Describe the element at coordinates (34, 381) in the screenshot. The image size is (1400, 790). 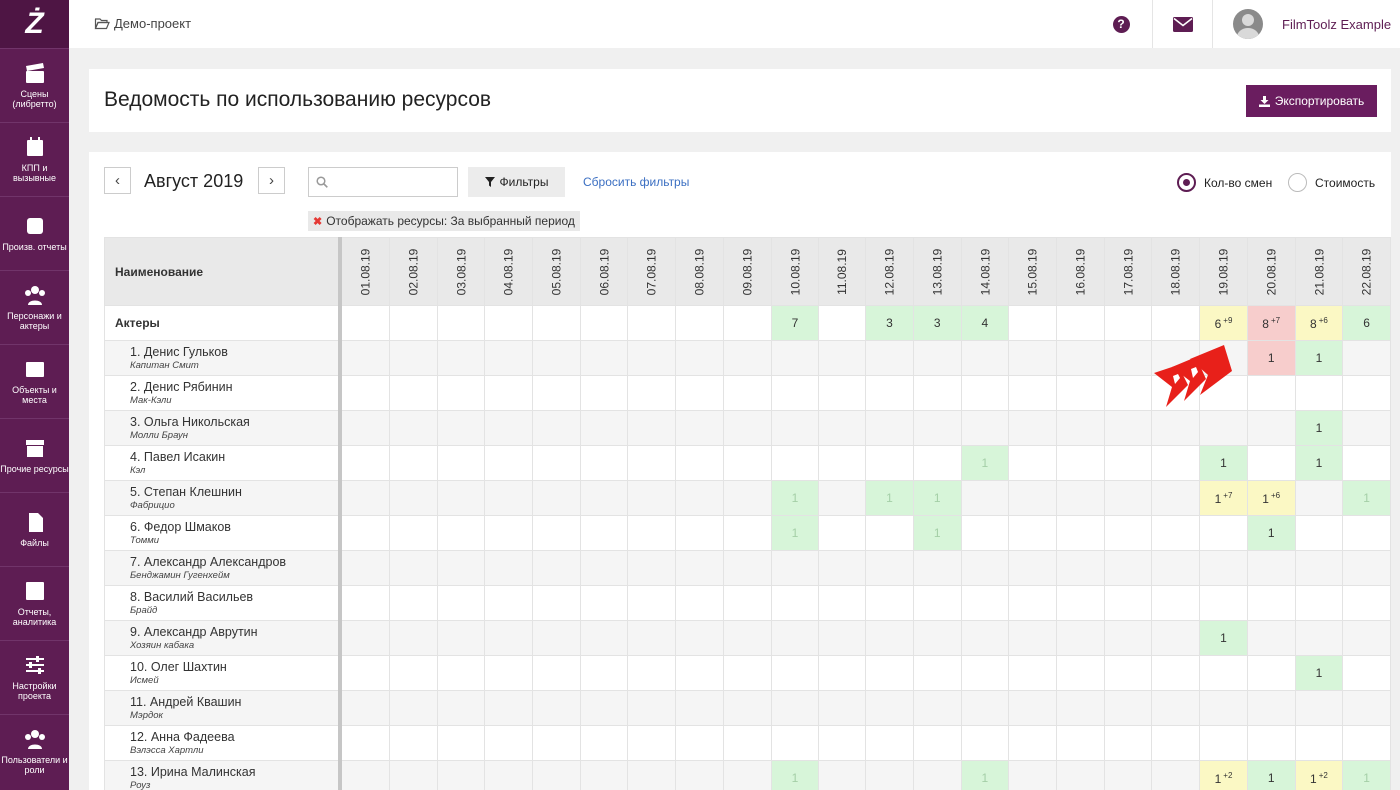
I see `sidebar-item-4: Объекты и места` at that location.